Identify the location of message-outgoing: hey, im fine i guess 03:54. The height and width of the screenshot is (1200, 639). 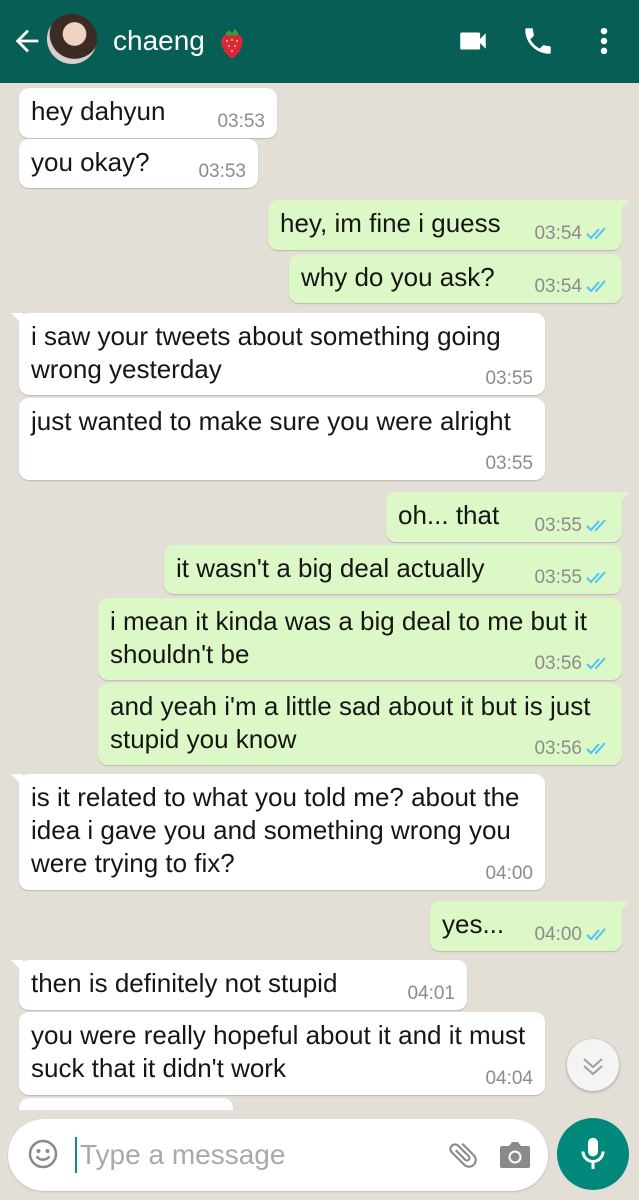
(449, 225).